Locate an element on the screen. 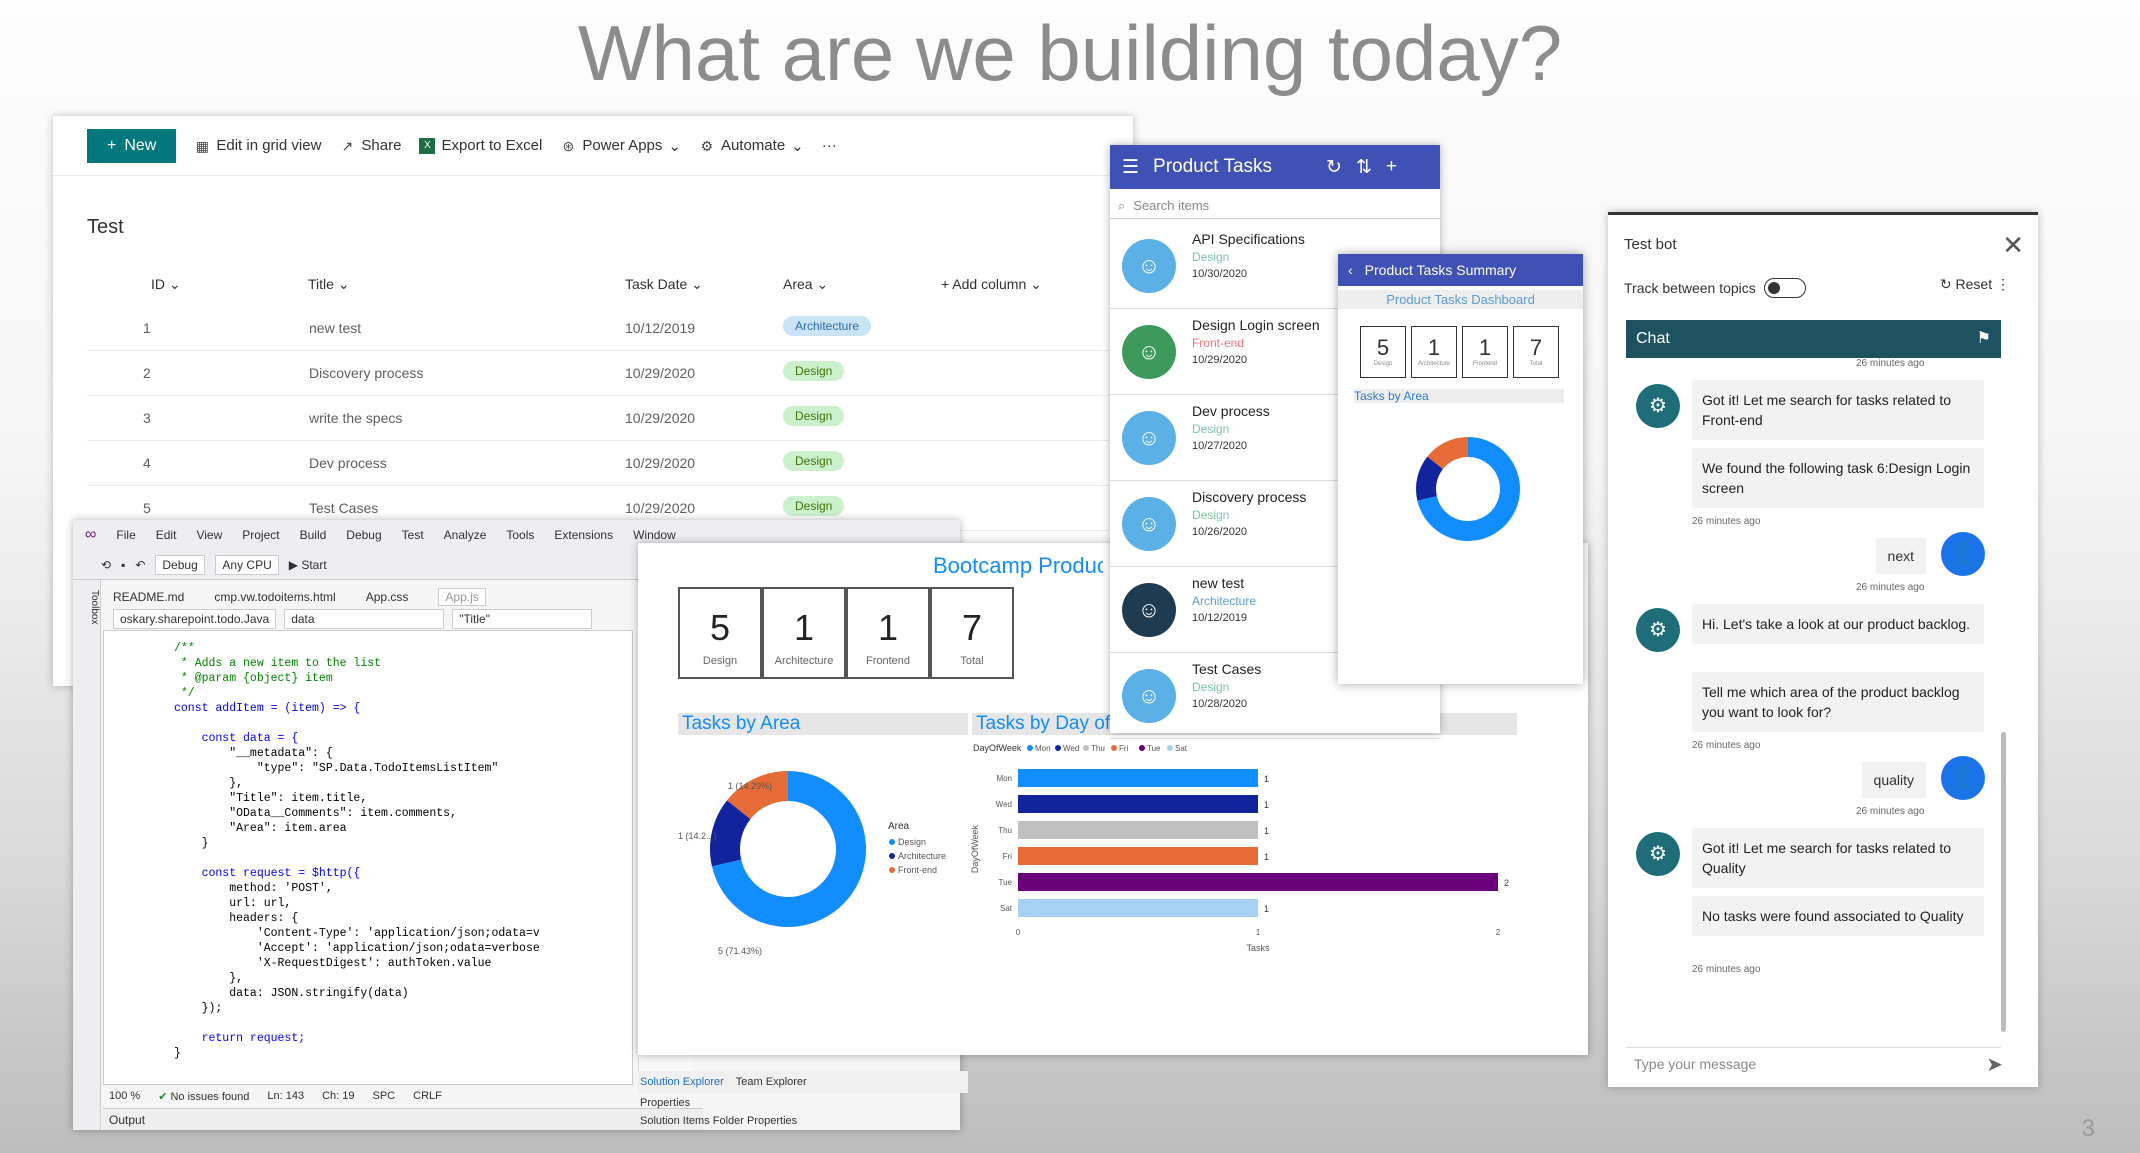  new-button: + New is located at coordinates (132, 145).